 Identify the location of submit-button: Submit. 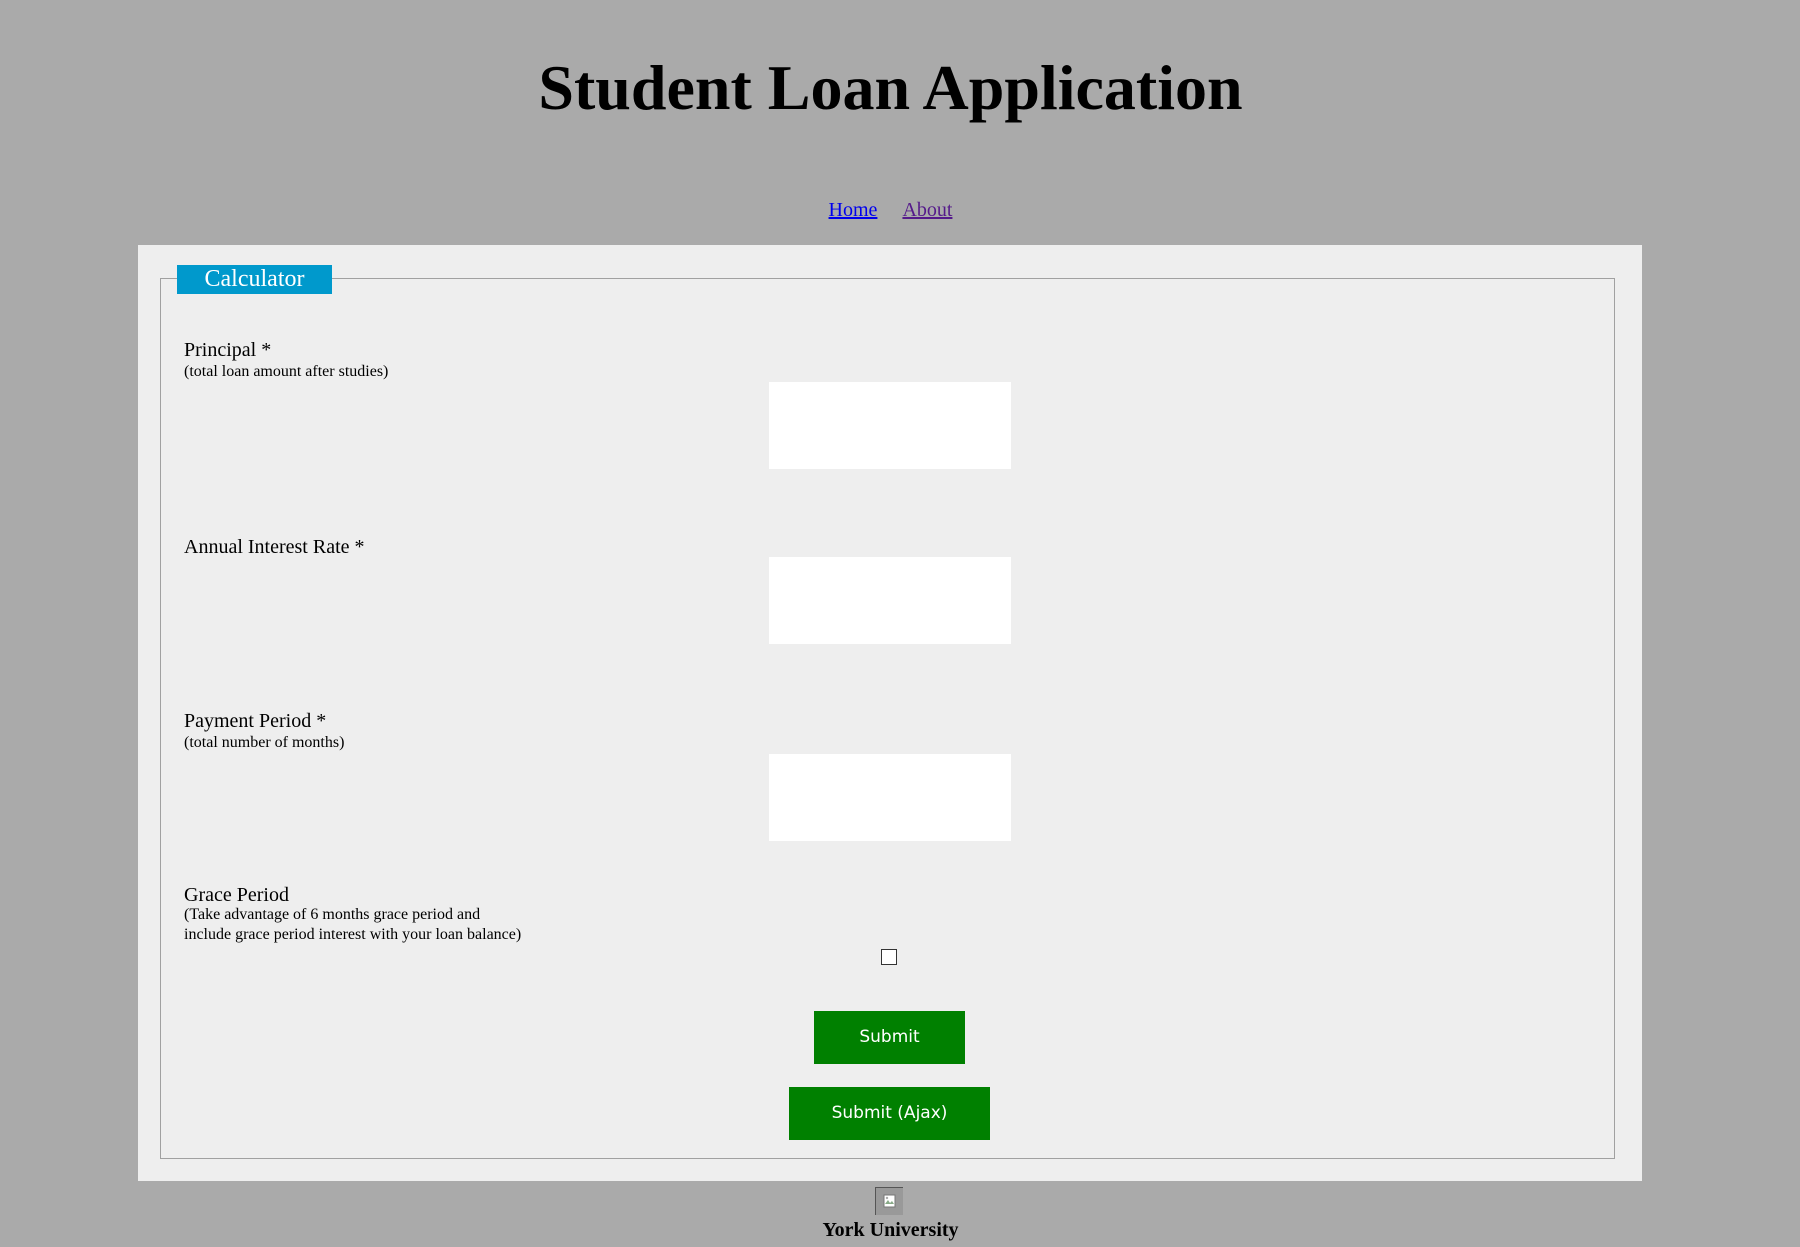
(889, 1037).